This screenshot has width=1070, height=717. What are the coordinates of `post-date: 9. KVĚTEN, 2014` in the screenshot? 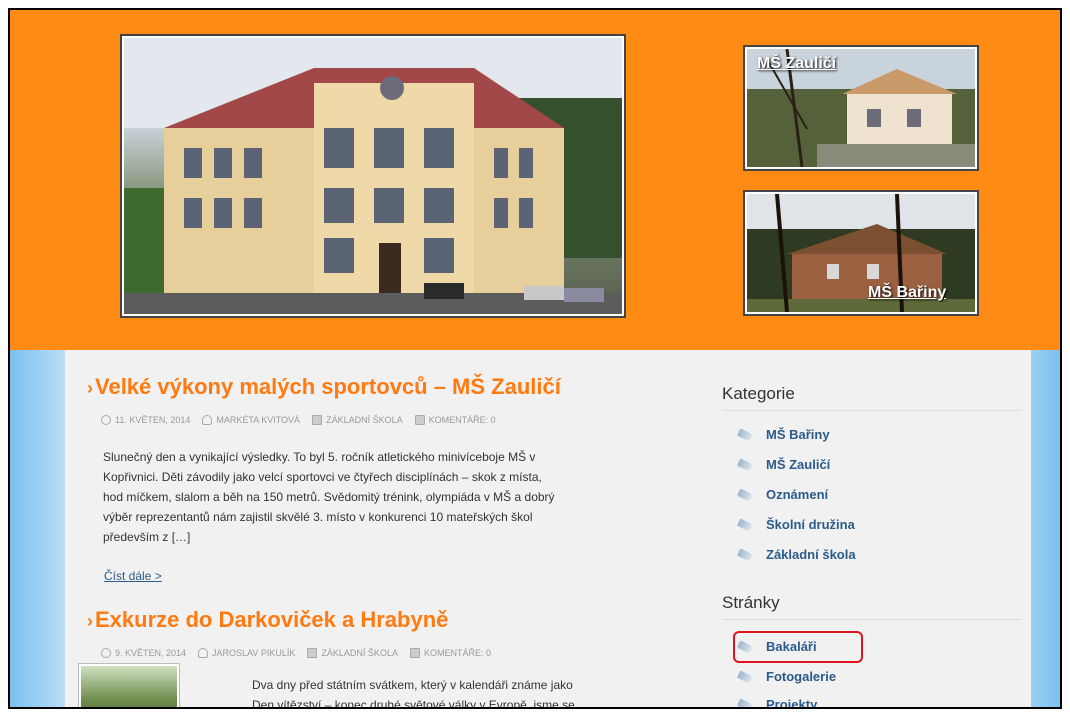 It's located at (151, 653).